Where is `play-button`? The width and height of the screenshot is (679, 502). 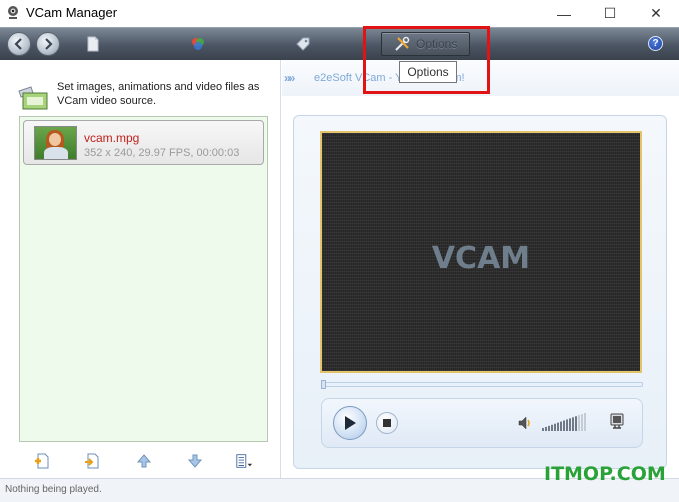 play-button is located at coordinates (350, 423).